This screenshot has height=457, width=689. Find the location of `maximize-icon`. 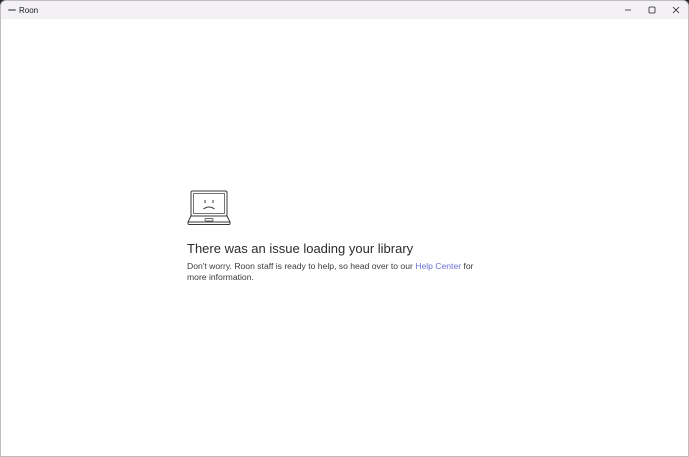

maximize-icon is located at coordinates (652, 10).